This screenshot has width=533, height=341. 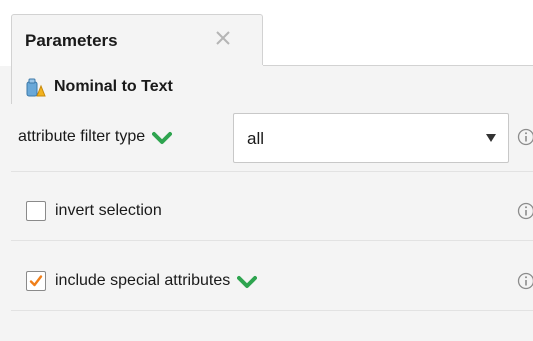 I want to click on attribute-filter-type-select: all, so click(x=371, y=138).